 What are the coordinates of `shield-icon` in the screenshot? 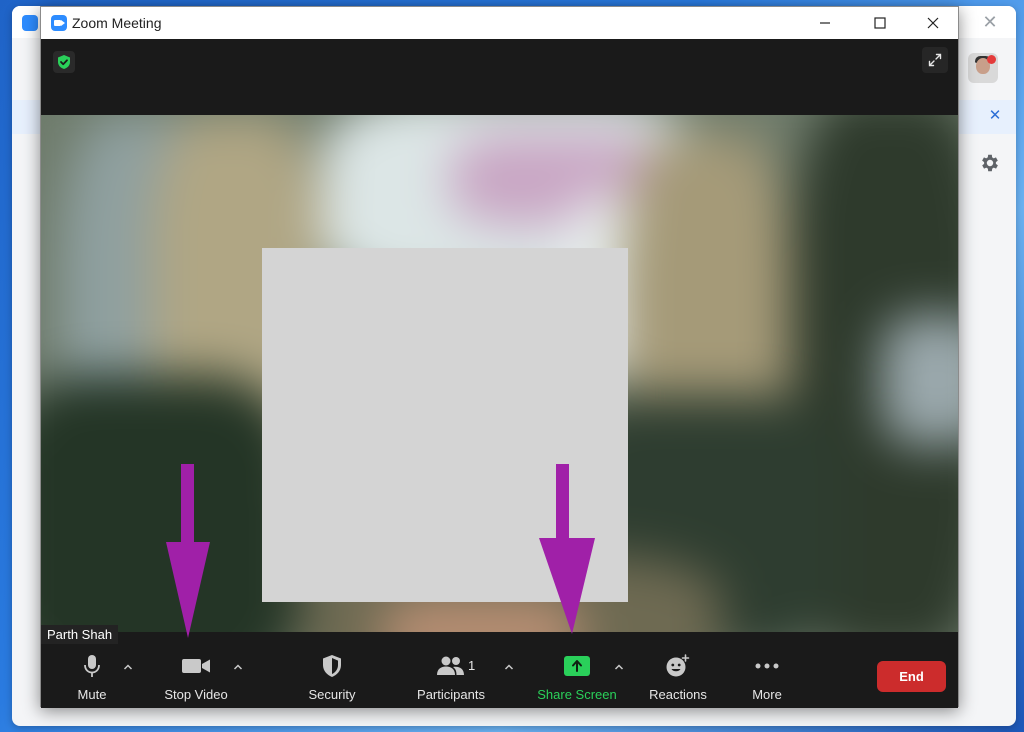 It's located at (332, 666).